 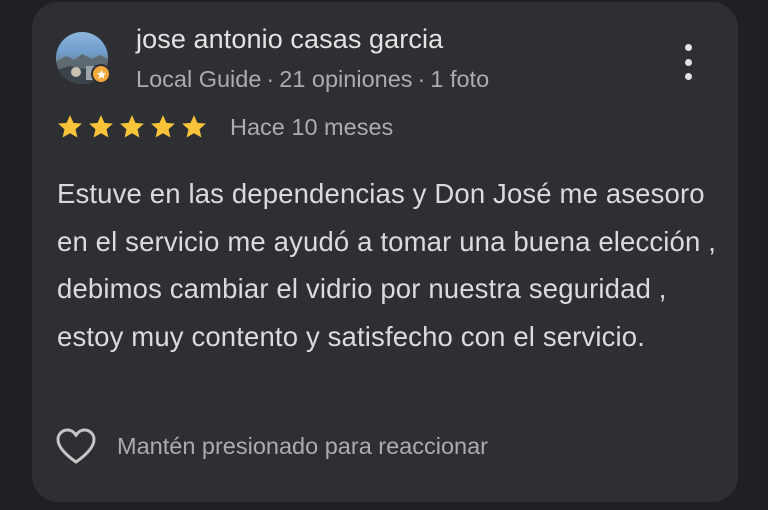 I want to click on star-rating, so click(x=132, y=127).